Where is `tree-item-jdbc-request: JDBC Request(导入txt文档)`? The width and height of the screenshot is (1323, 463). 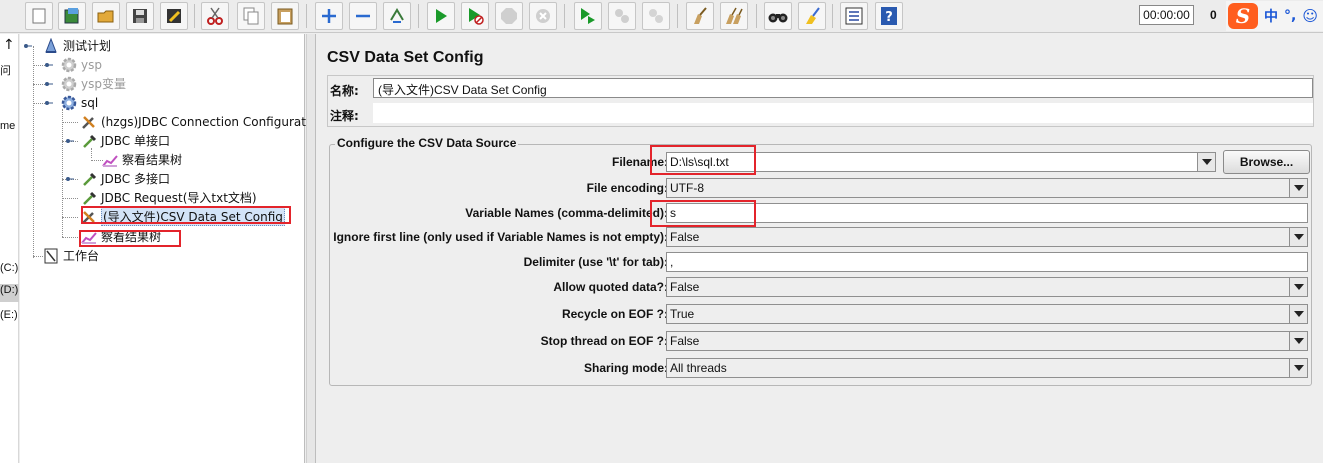
tree-item-jdbc-request: JDBC Request(导入txt文档) is located at coordinates (168, 197).